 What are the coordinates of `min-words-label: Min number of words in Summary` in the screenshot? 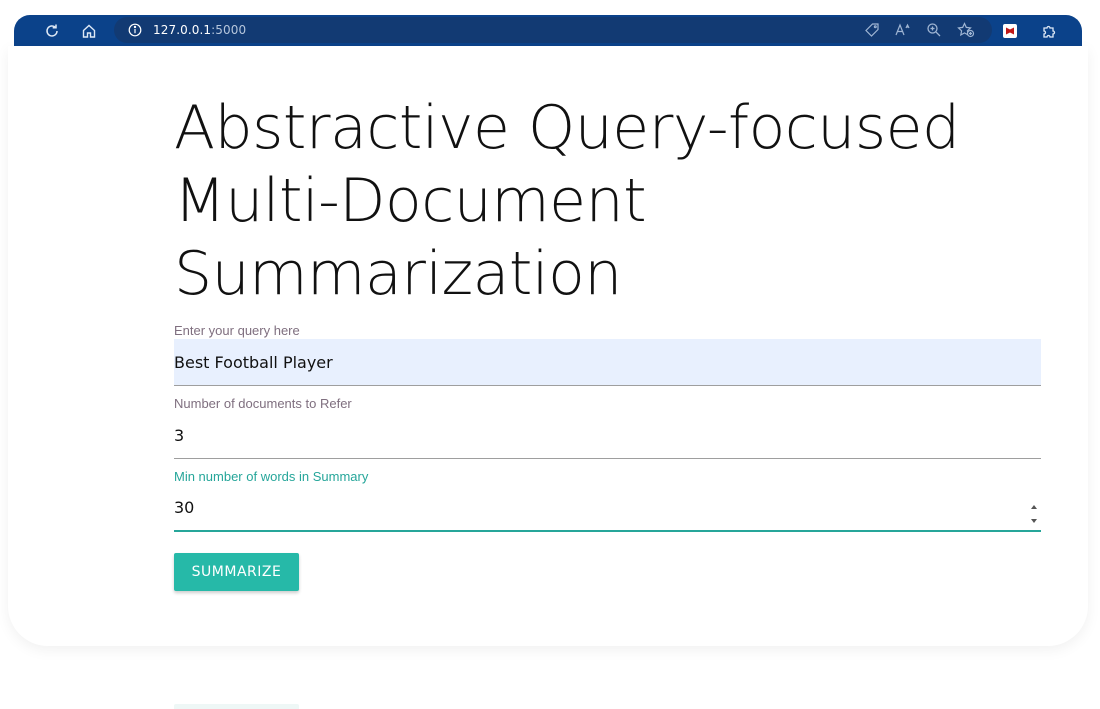 It's located at (271, 476).